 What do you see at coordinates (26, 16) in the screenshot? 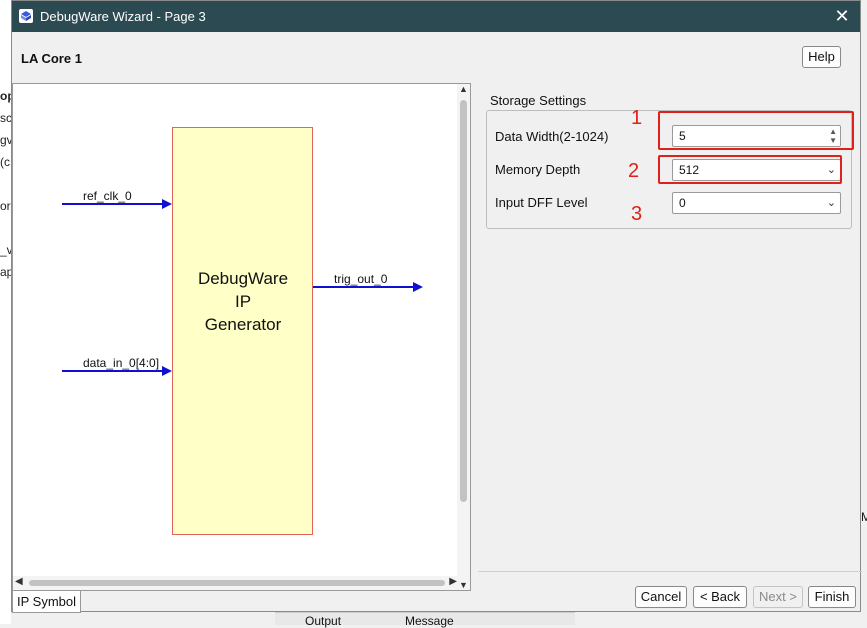
I see `app-icon` at bounding box center [26, 16].